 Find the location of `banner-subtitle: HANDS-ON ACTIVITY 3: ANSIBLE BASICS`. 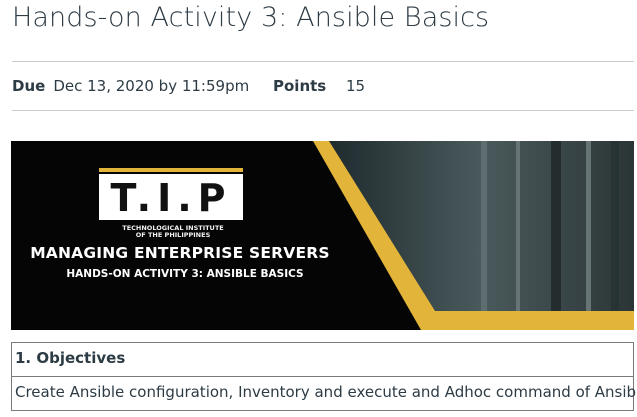

banner-subtitle: HANDS-ON ACTIVITY 3: ANSIBLE BASICS is located at coordinates (185, 274).